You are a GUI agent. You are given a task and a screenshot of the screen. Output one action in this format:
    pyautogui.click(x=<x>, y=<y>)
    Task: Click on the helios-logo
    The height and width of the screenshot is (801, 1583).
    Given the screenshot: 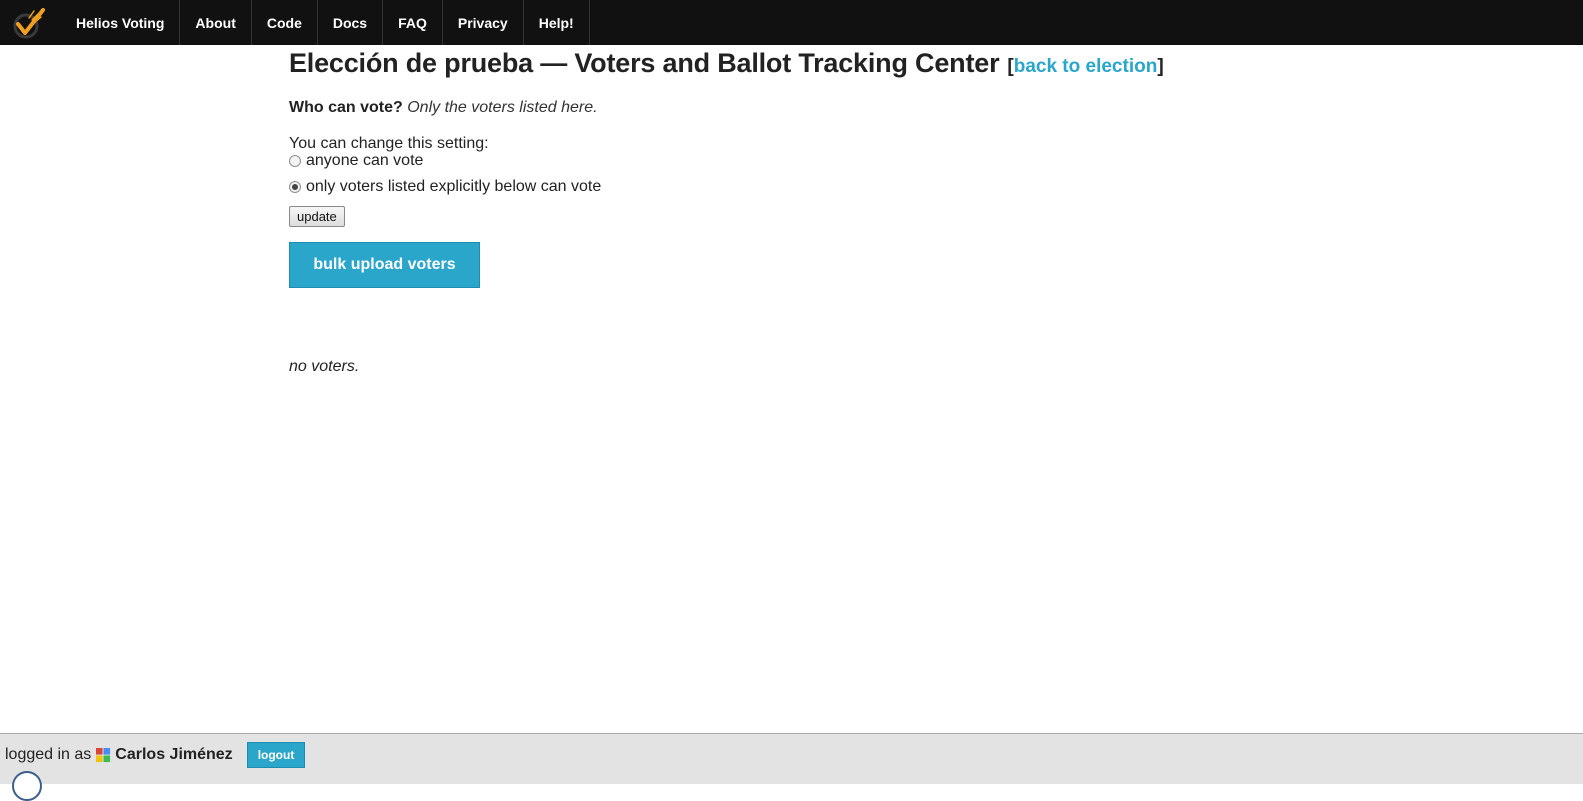 What is the action you would take?
    pyautogui.click(x=30, y=22)
    